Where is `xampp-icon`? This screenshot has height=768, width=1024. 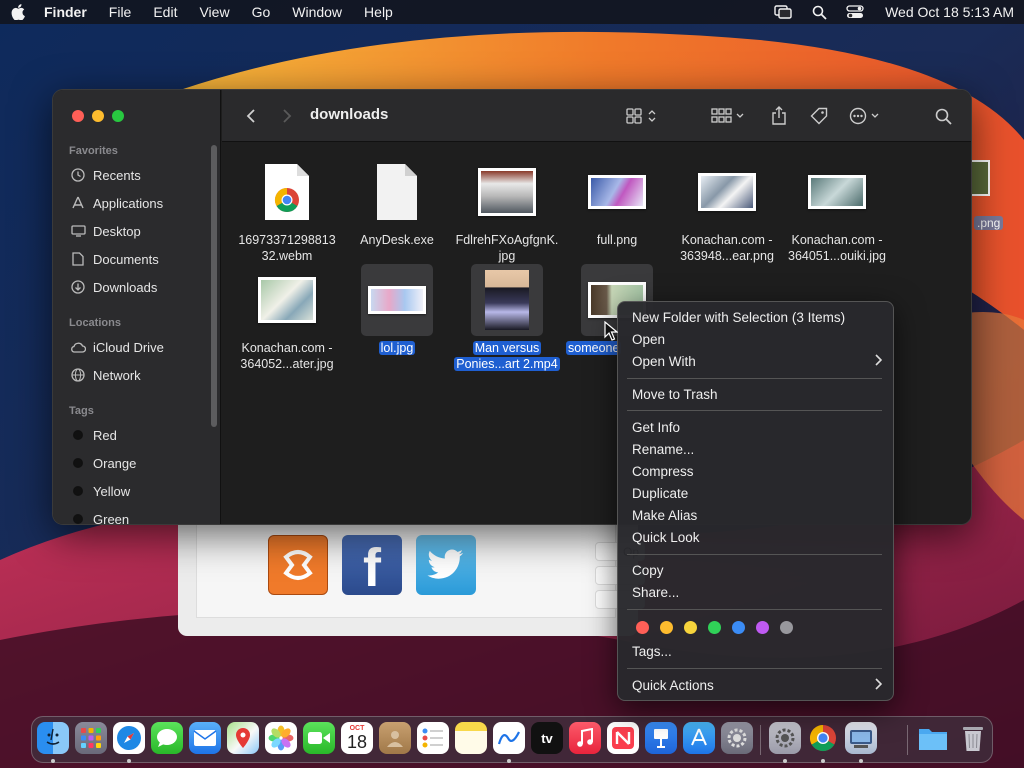
xampp-icon is located at coordinates (298, 565).